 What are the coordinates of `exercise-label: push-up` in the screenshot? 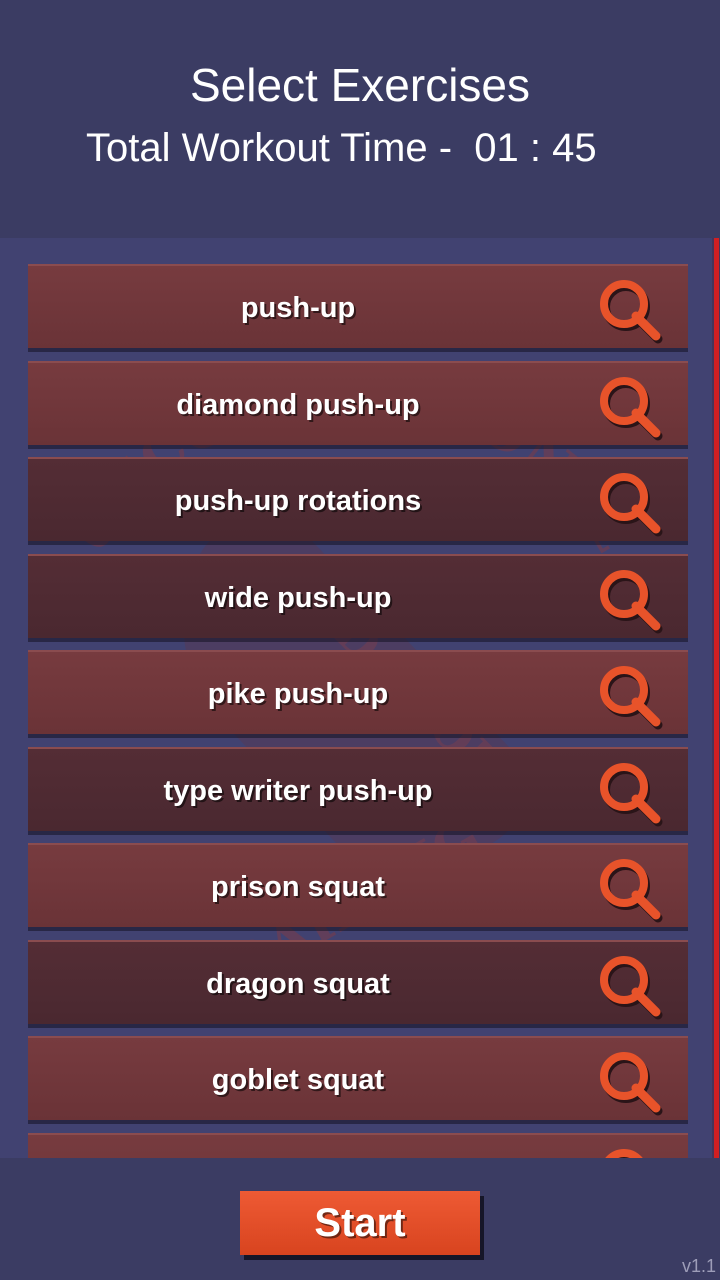 It's located at (298, 308).